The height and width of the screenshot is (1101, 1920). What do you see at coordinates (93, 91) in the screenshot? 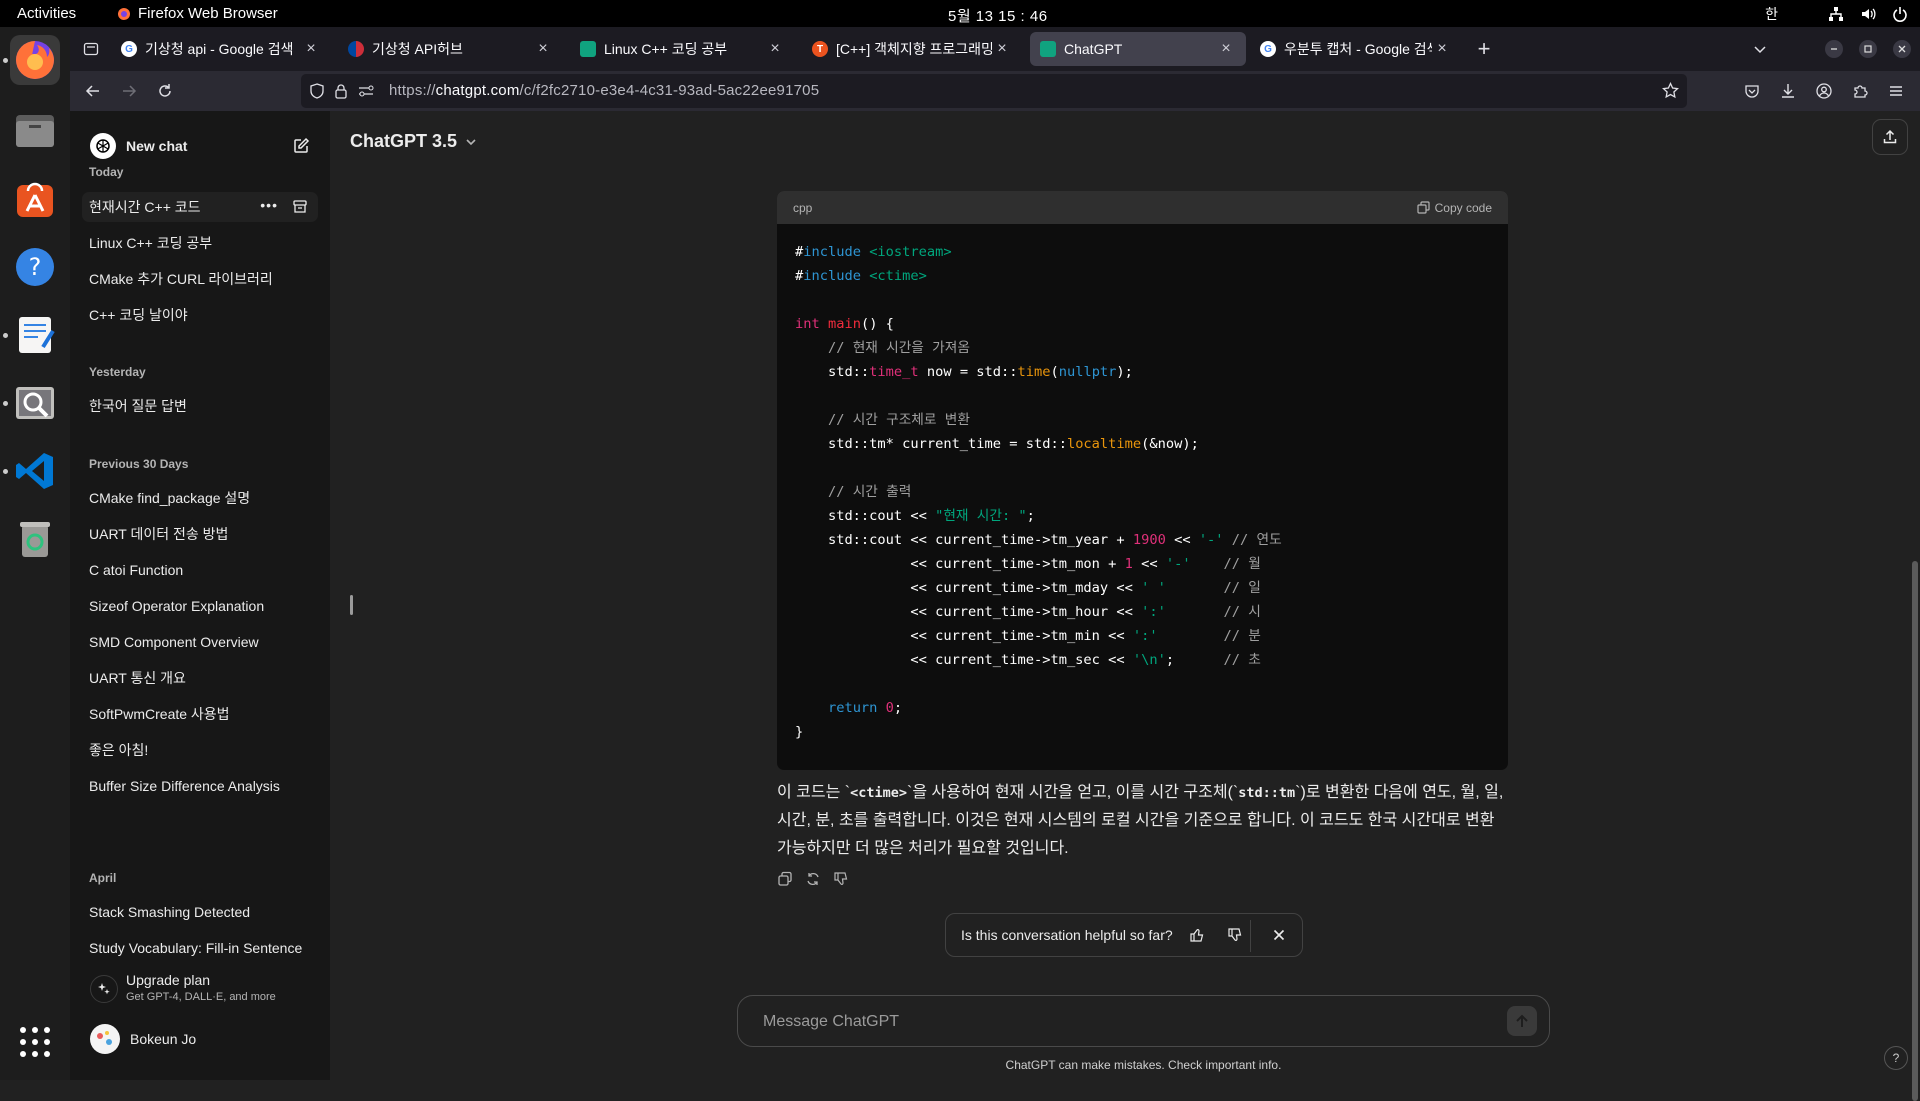
I see `back-button` at bounding box center [93, 91].